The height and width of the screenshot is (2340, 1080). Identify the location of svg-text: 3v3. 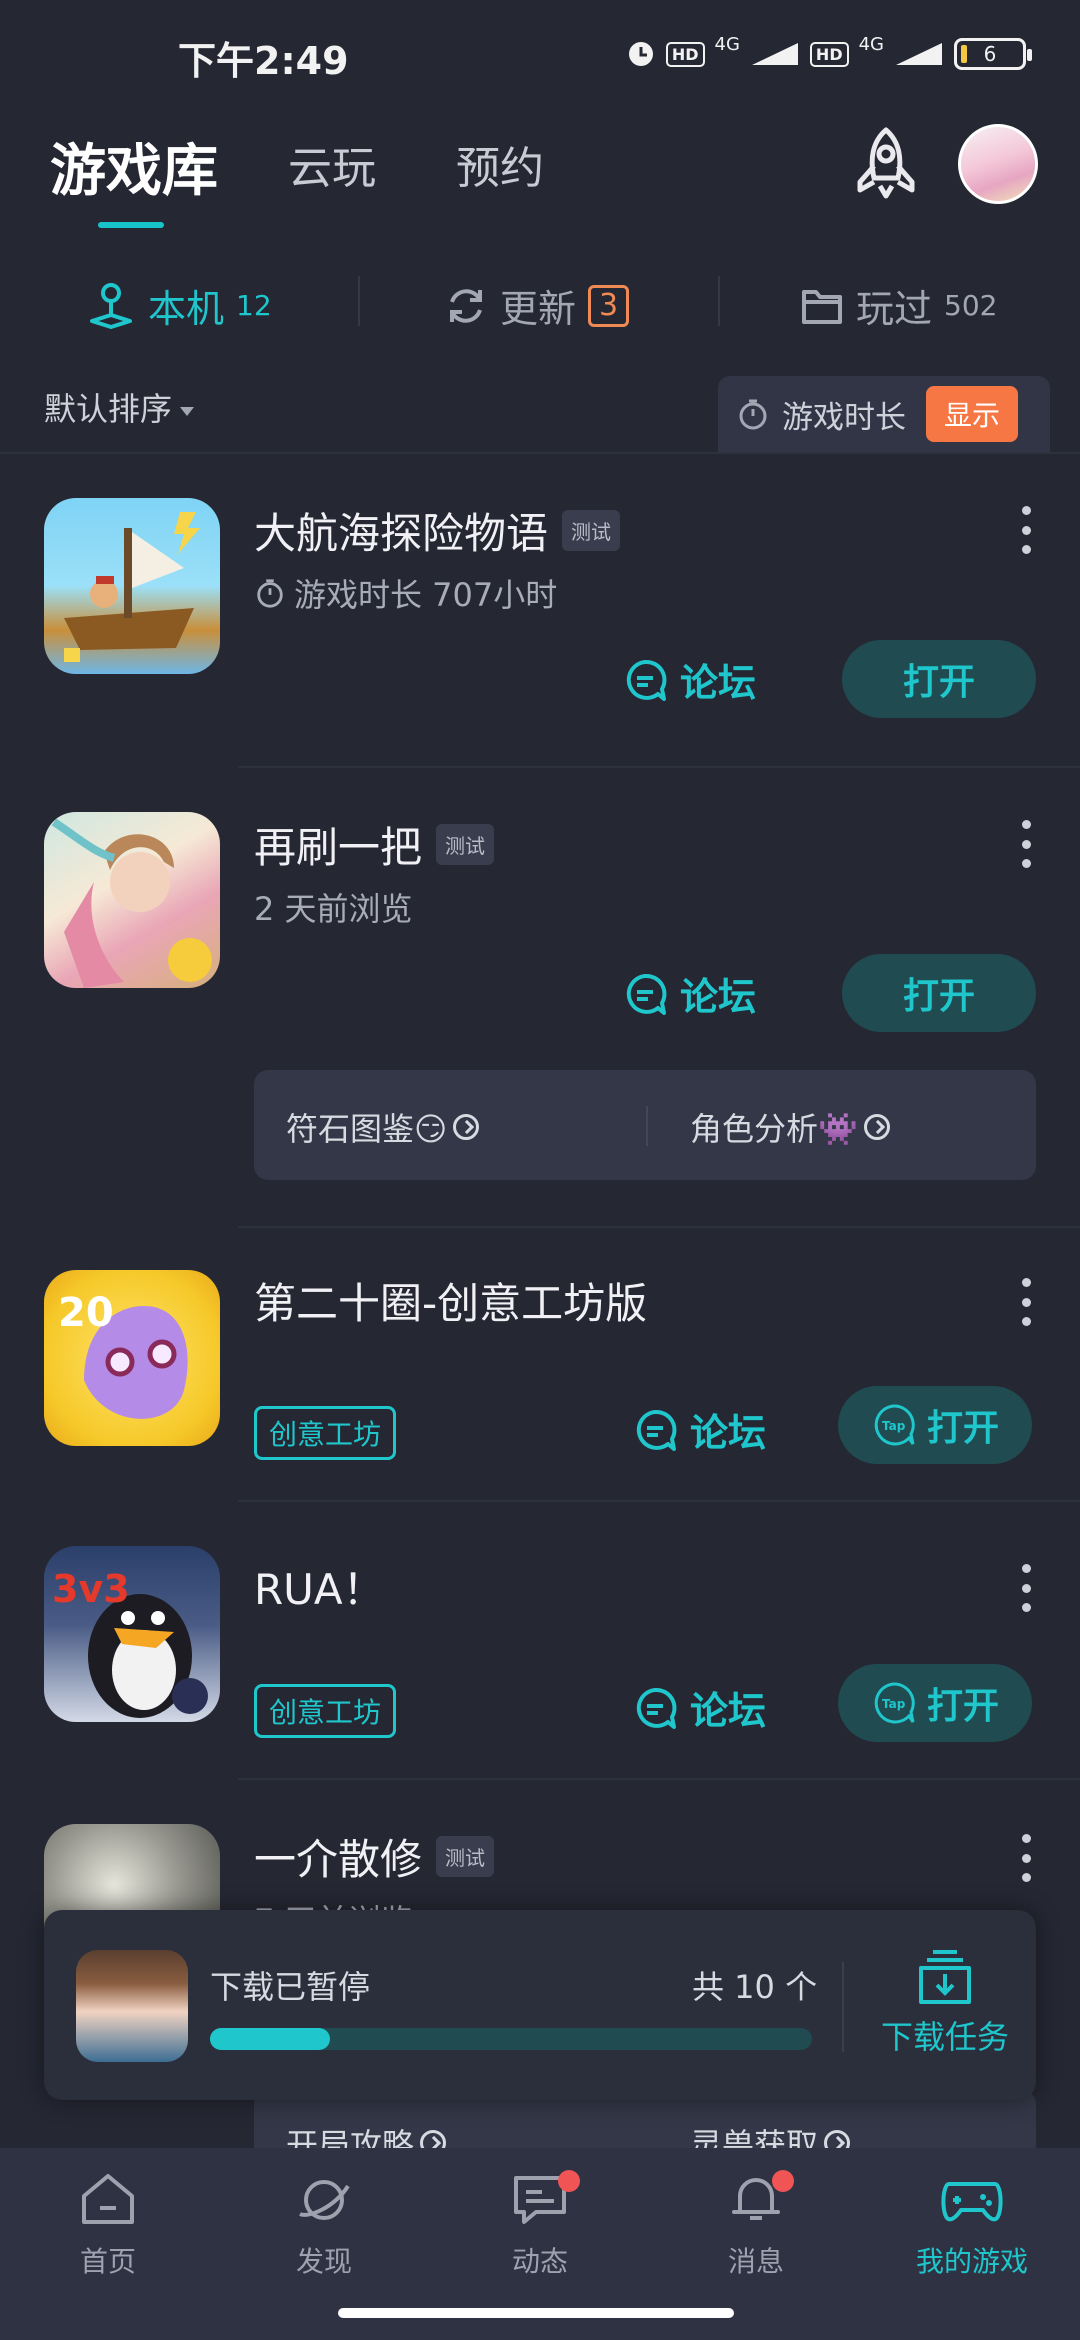
(91, 1589).